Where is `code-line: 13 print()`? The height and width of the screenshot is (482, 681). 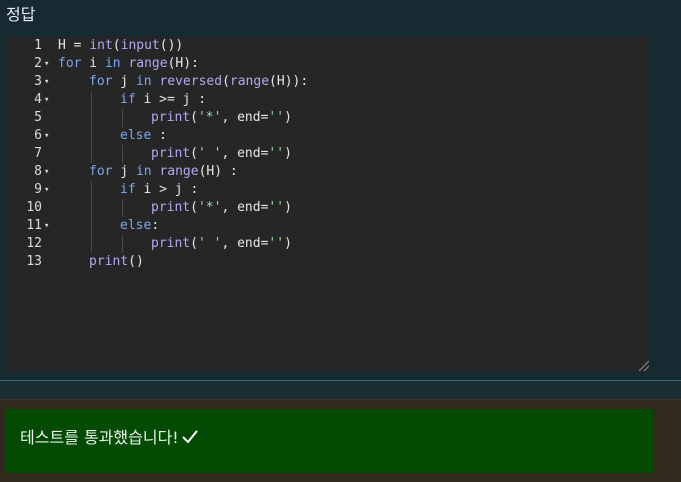
code-line: 13 print() is located at coordinates (327, 262).